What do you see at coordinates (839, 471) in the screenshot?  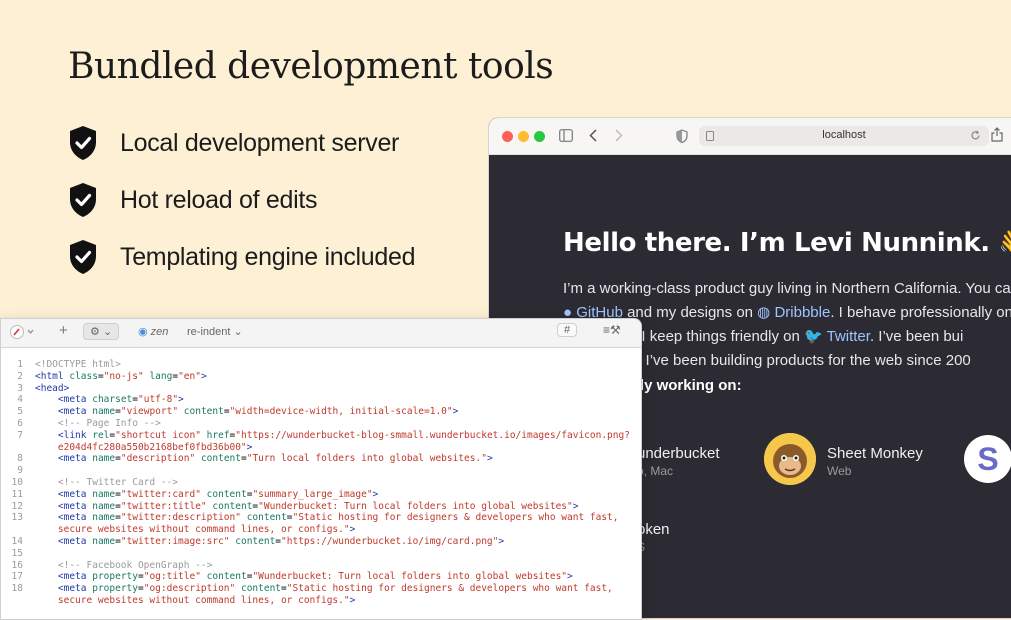 I see `project-platforms: Web` at bounding box center [839, 471].